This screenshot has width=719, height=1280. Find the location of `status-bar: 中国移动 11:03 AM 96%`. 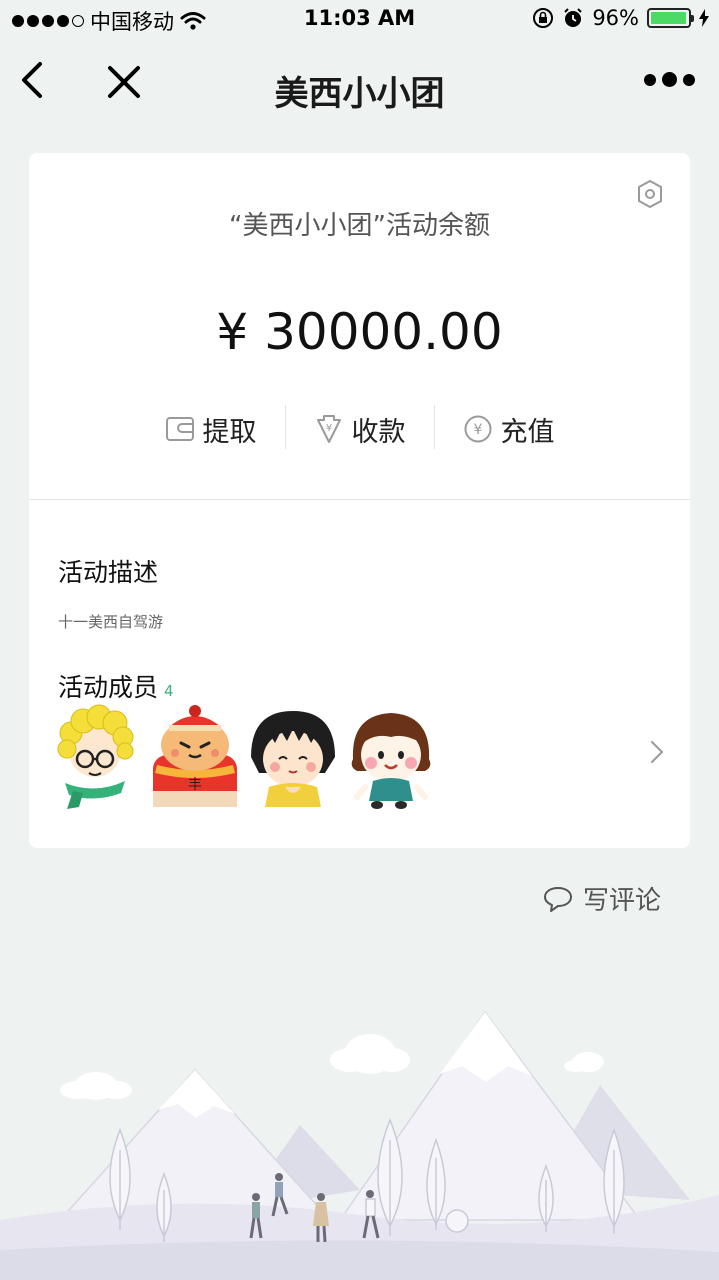

status-bar: 中国移动 11:03 AM 96% is located at coordinates (359, 20).